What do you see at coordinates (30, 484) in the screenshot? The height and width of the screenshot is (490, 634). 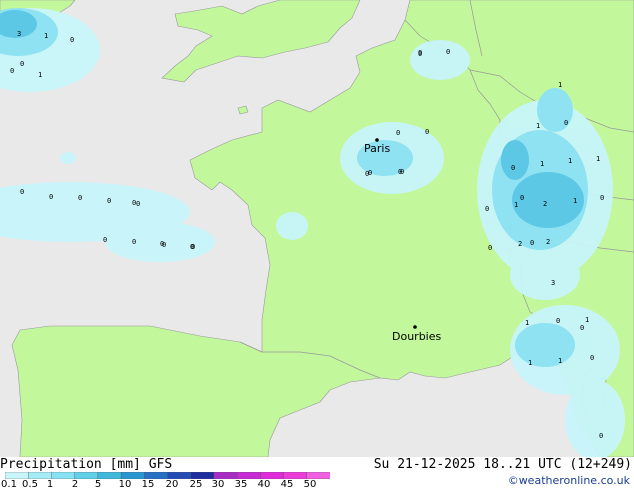 I see `color-bar-tick: 0.5` at bounding box center [30, 484].